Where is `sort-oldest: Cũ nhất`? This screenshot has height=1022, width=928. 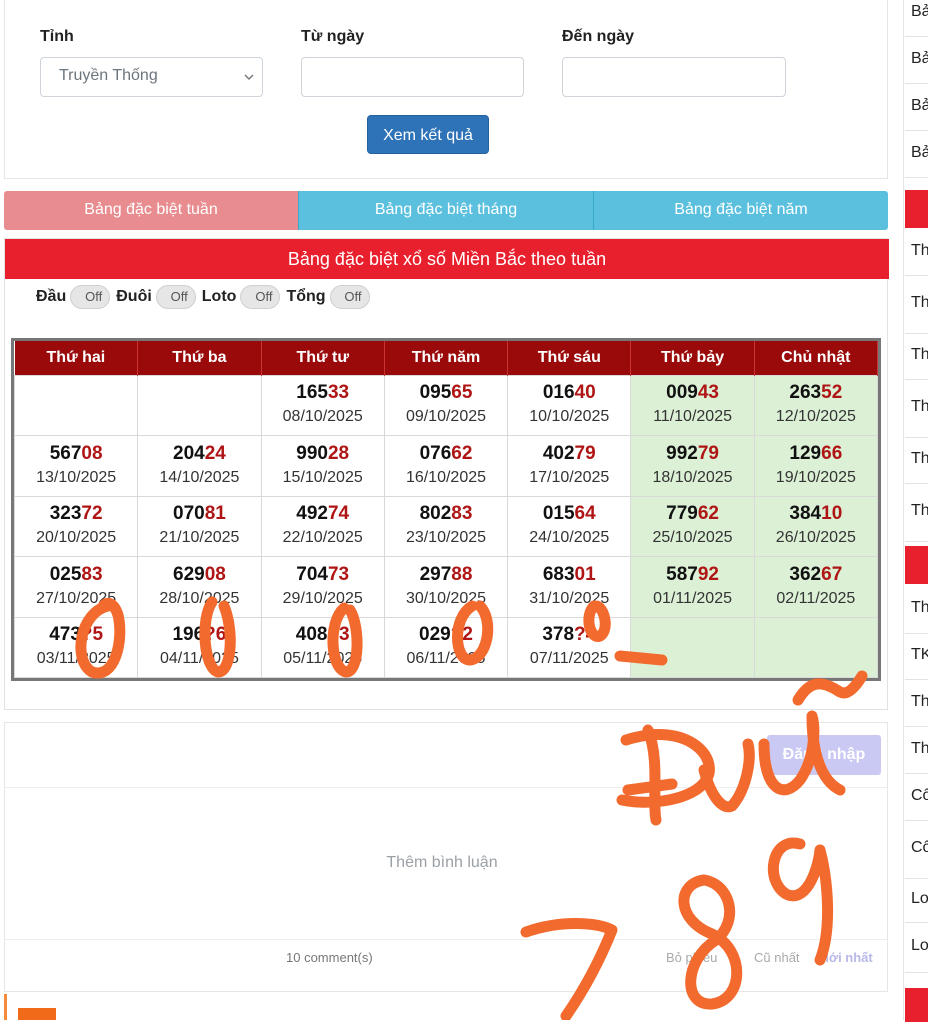 sort-oldest: Cũ nhất is located at coordinates (777, 957).